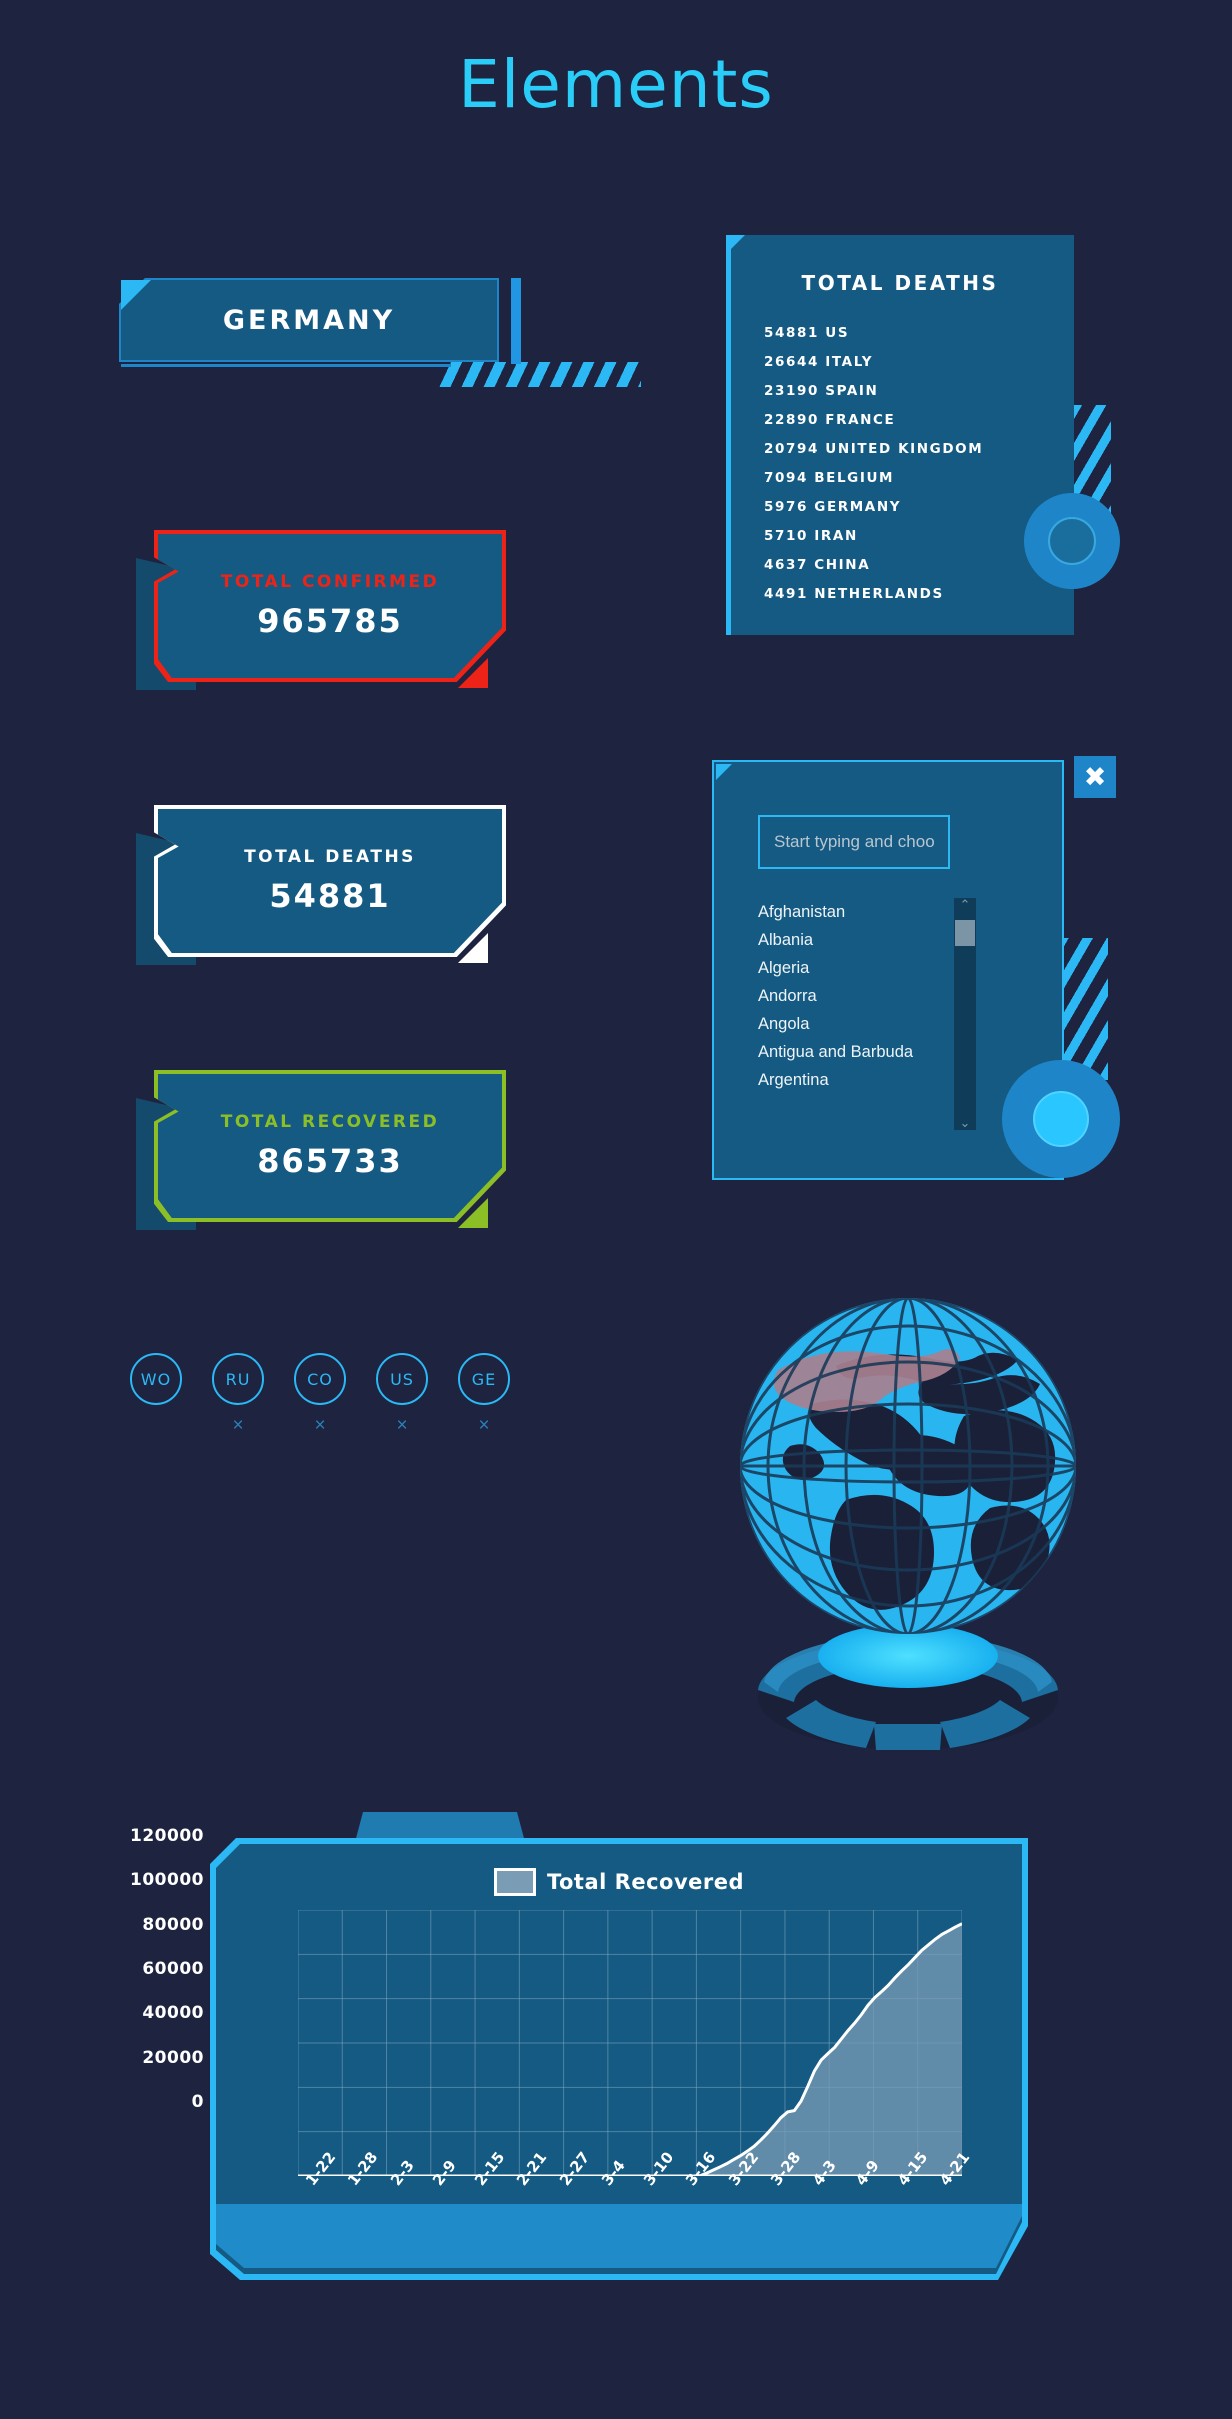 The height and width of the screenshot is (2419, 1232). I want to click on deaths-list-item: 20794 UNITED KINGDOM, so click(874, 449).